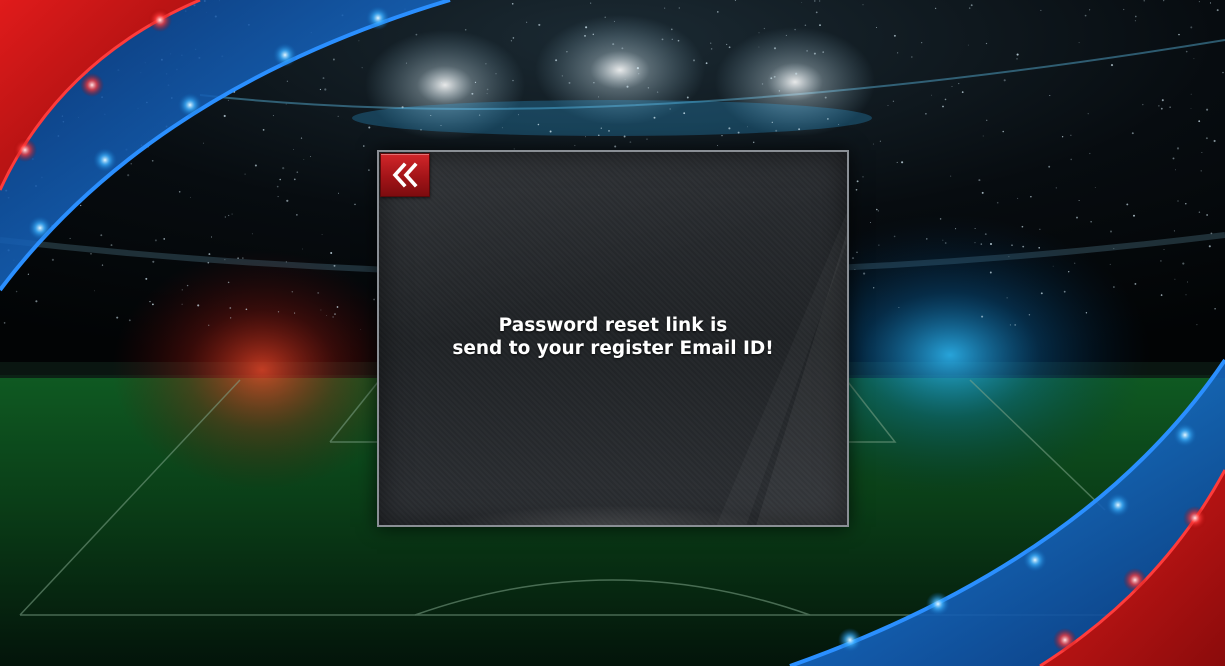 This screenshot has width=1225, height=666. What do you see at coordinates (405, 175) in the screenshot?
I see `back-button` at bounding box center [405, 175].